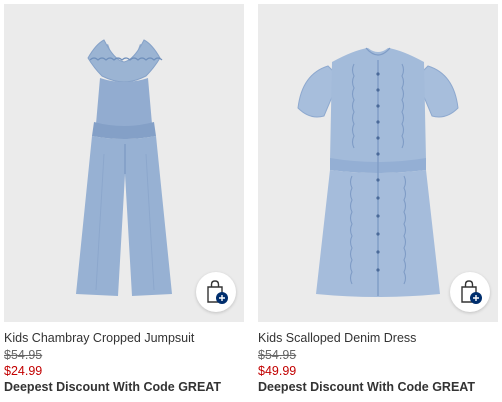 The image size is (502, 402). What do you see at coordinates (277, 371) in the screenshot?
I see `sale-price: $49.99` at bounding box center [277, 371].